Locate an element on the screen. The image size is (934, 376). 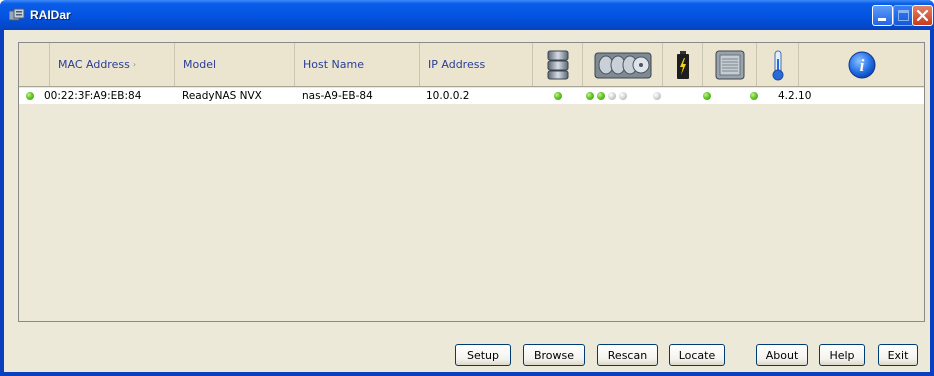
fan-icon is located at coordinates (729, 64).